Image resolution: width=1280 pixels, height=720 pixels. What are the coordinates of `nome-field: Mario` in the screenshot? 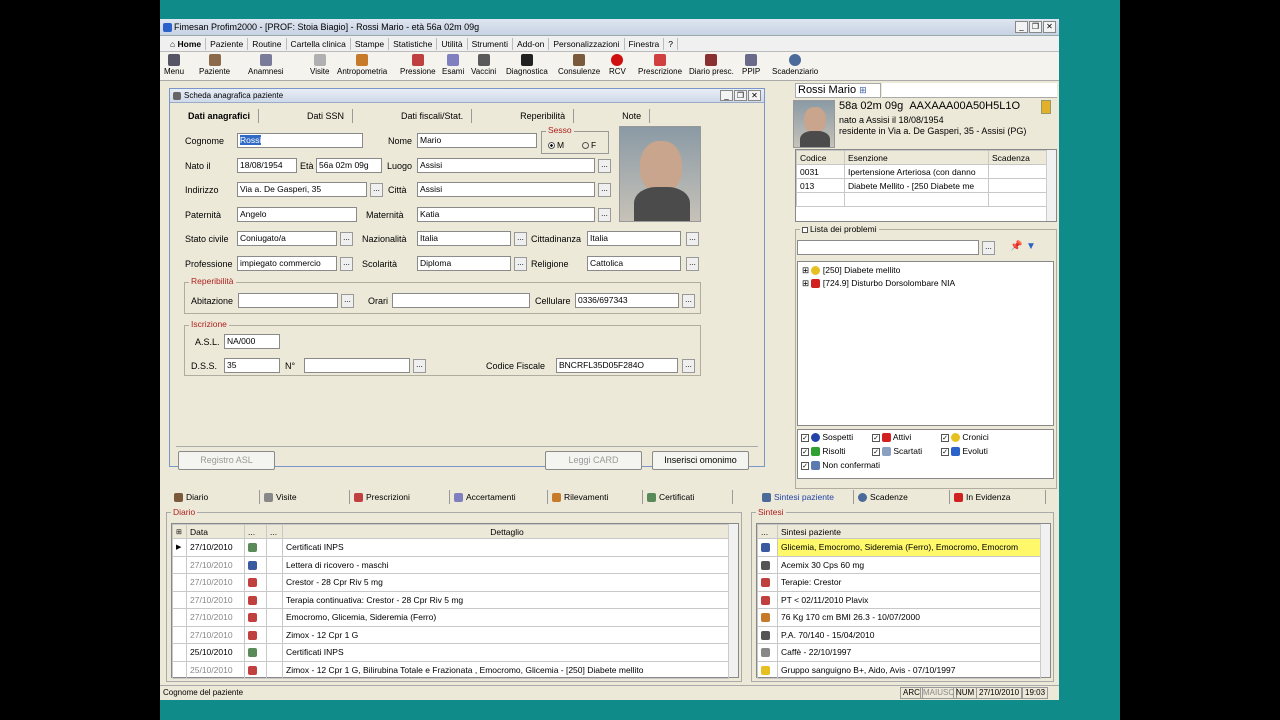 It's located at (477, 140).